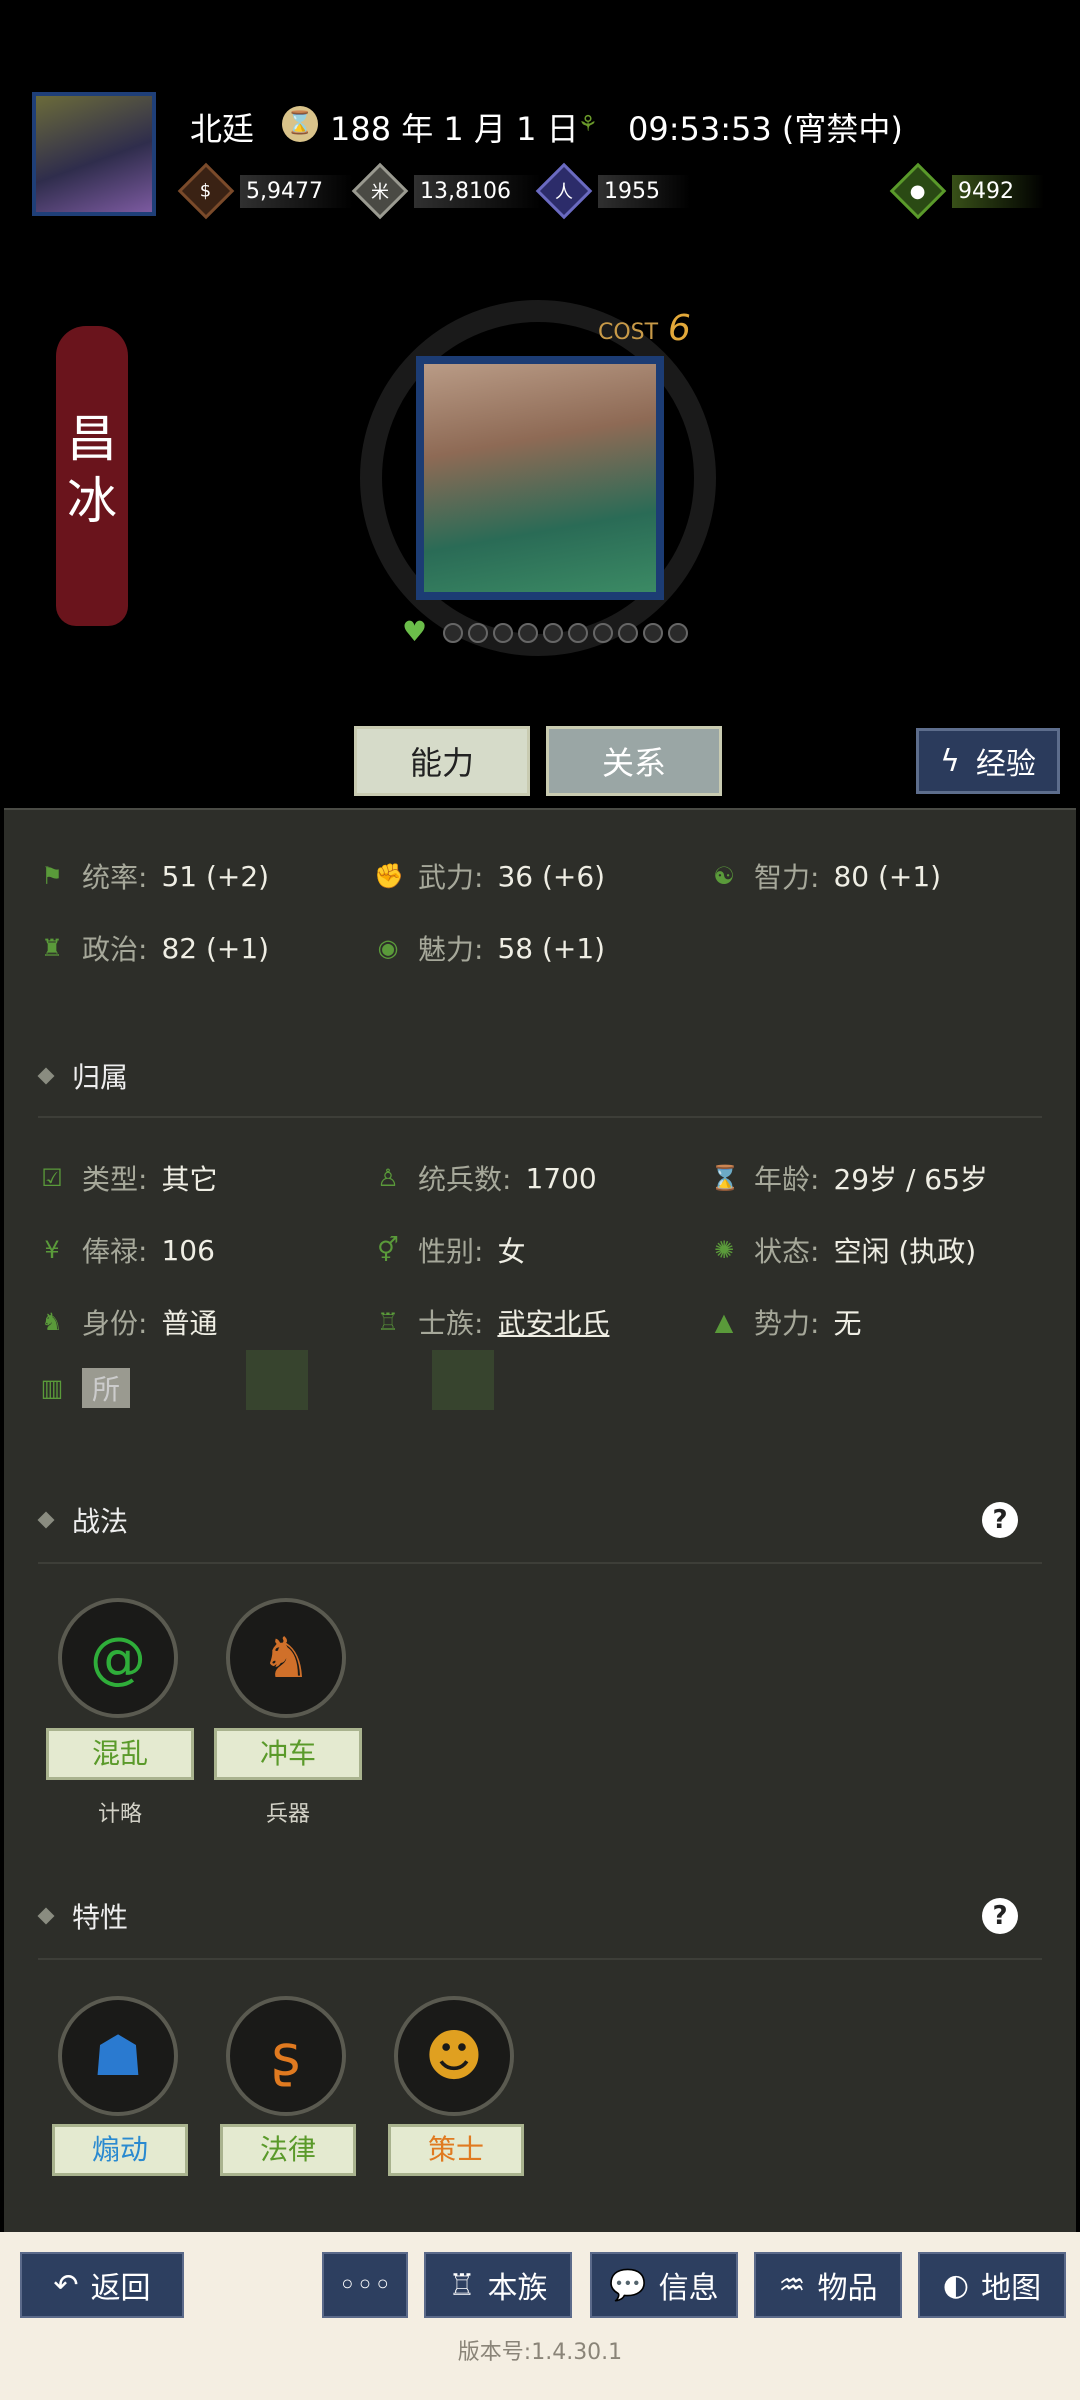  Describe the element at coordinates (300, 124) in the screenshot. I see `year-icon: ⌛` at that location.